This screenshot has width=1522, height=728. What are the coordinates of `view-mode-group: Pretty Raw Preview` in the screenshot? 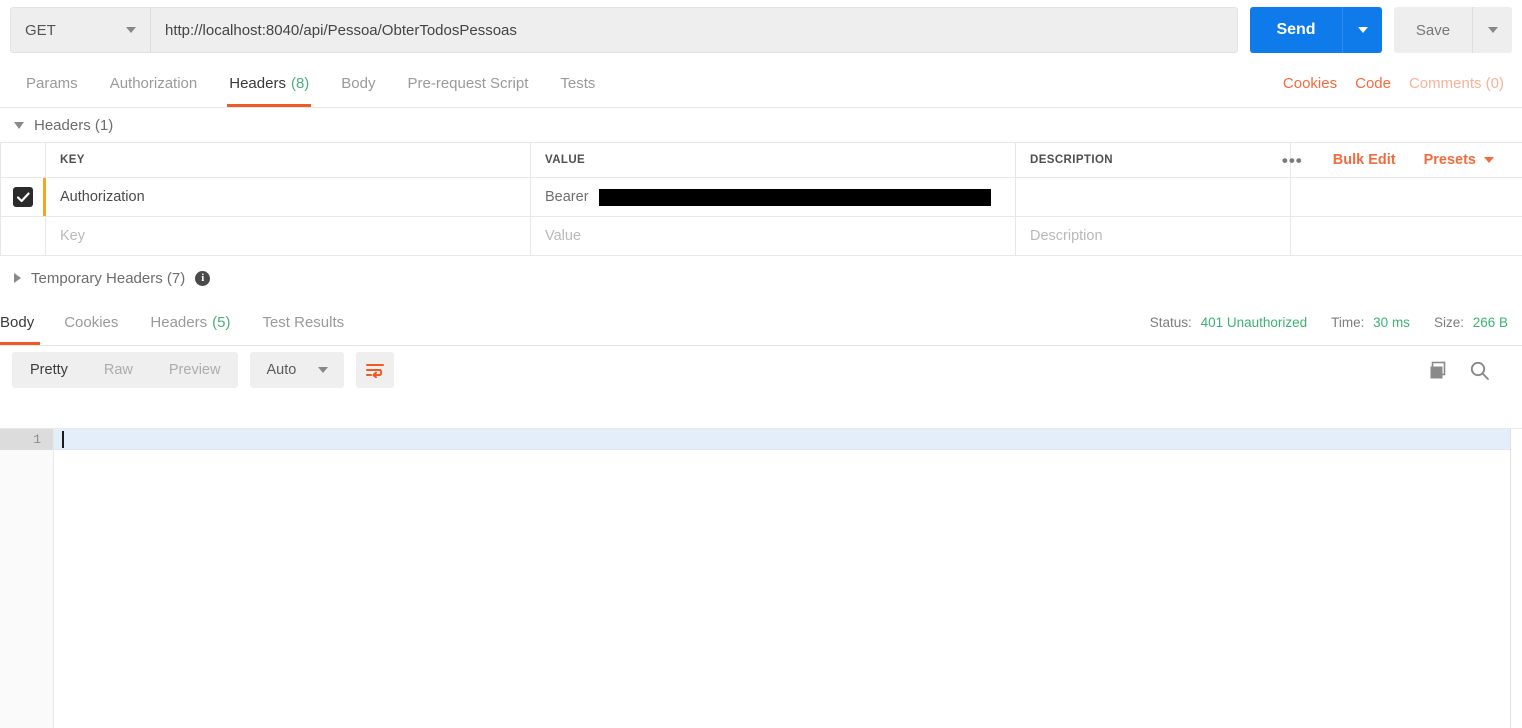 It's located at (125, 370).